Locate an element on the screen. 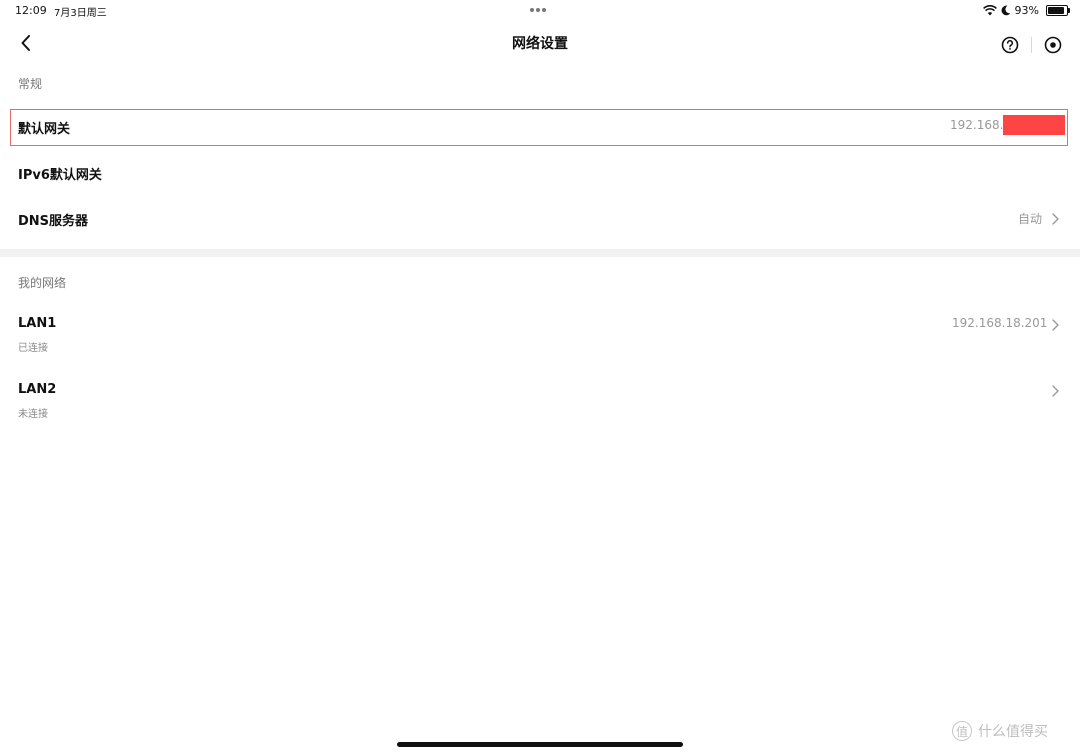 The image size is (1080, 754). multitasking-dots-icon is located at coordinates (540, 8).